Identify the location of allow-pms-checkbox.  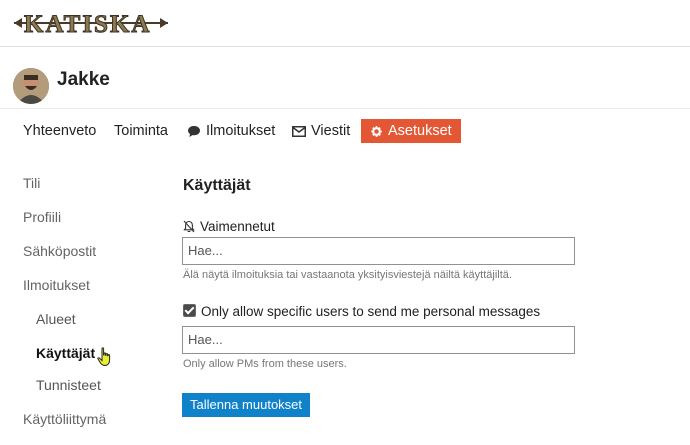
(189, 310).